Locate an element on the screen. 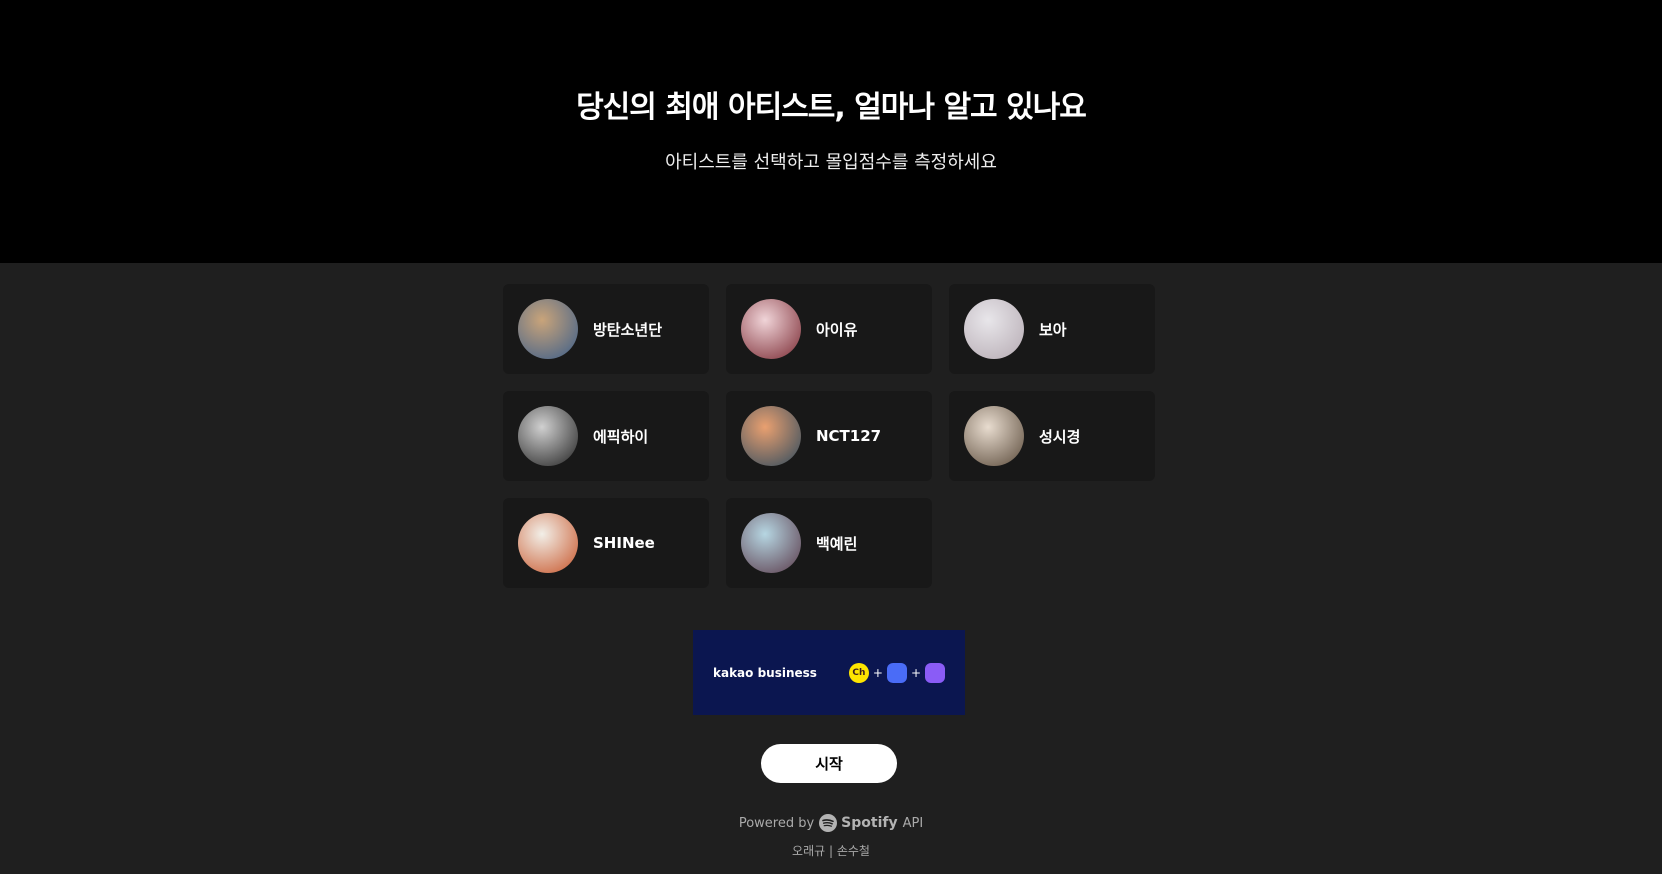 This screenshot has height=874, width=1662. artist-name: 에픽하이 is located at coordinates (621, 436).